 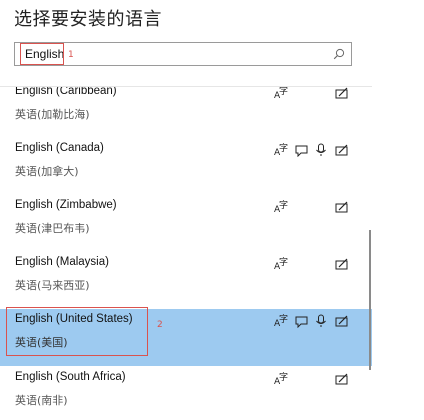 I want to click on language-row-caribbean: English (Caribbean) 英语(加勒比海) A字, so click(x=186, y=112).